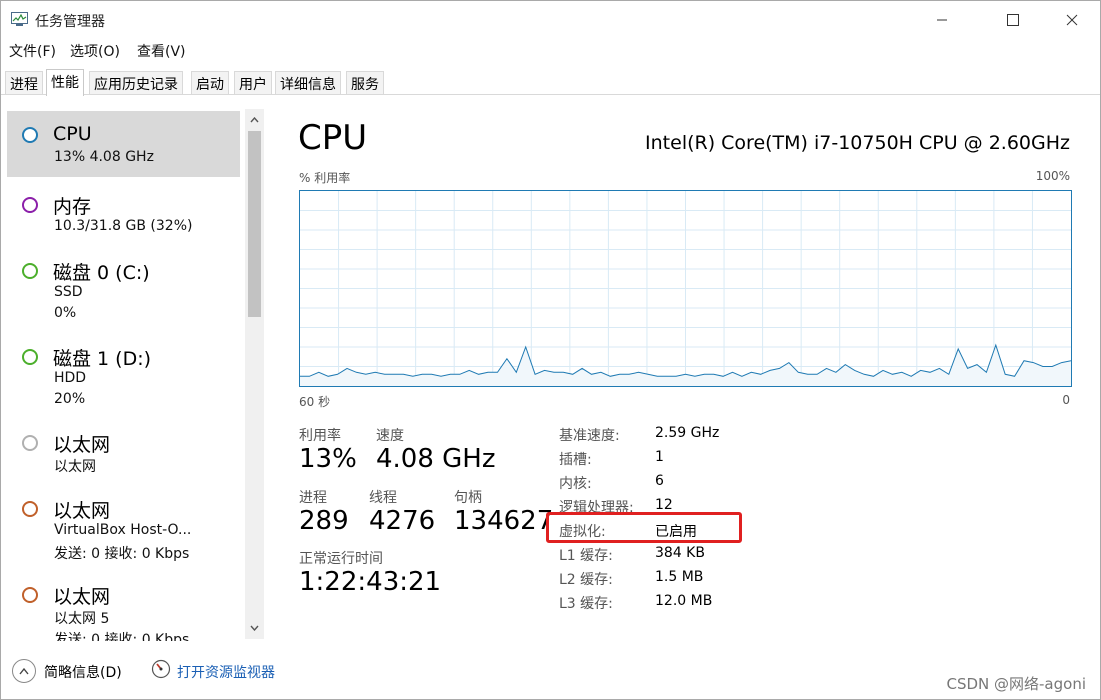 The image size is (1101, 700). What do you see at coordinates (72, 207) in the screenshot?
I see `resource-name: 内存` at bounding box center [72, 207].